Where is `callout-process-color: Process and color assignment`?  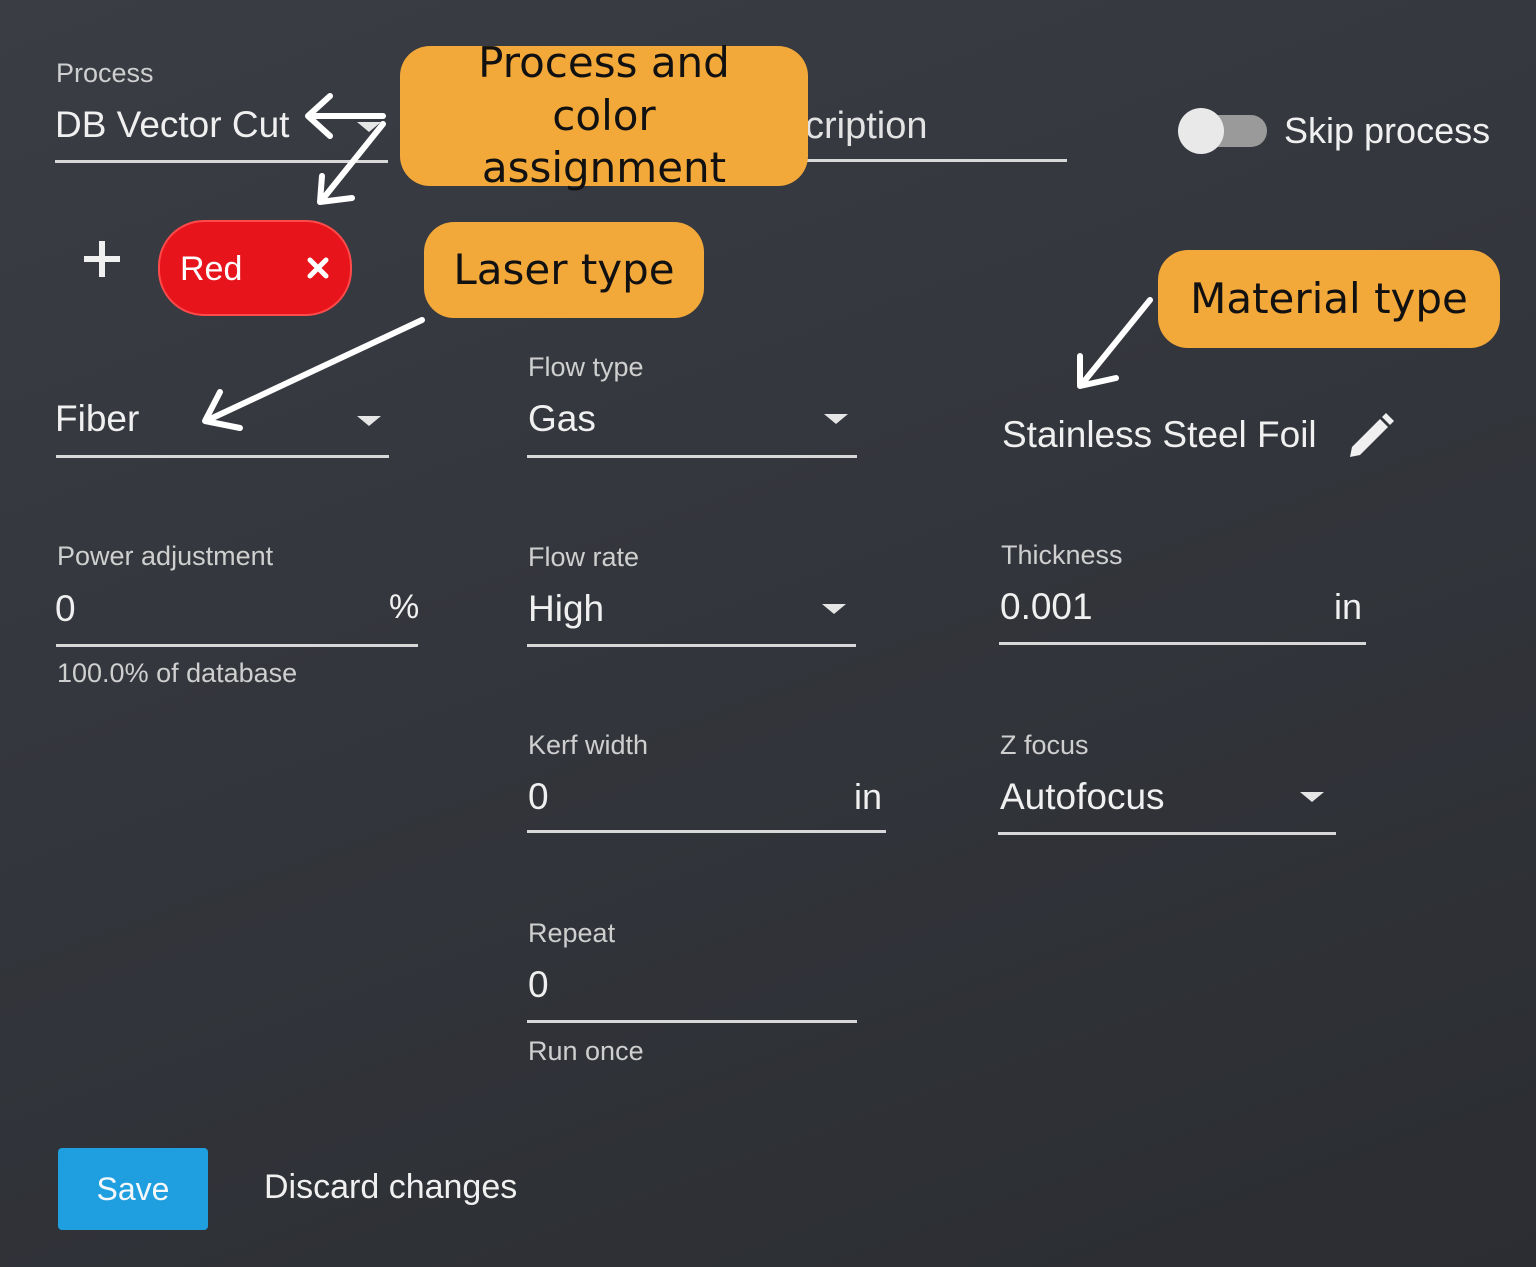
callout-process-color: Process and color assignment is located at coordinates (604, 115).